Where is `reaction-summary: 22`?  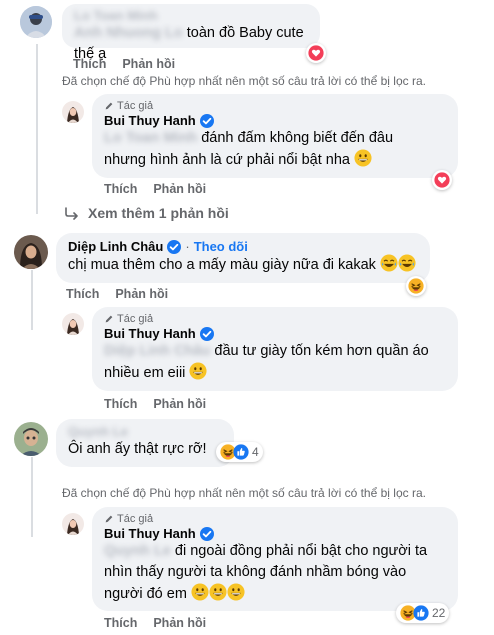
reaction-summary: 22 is located at coordinates (423, 613).